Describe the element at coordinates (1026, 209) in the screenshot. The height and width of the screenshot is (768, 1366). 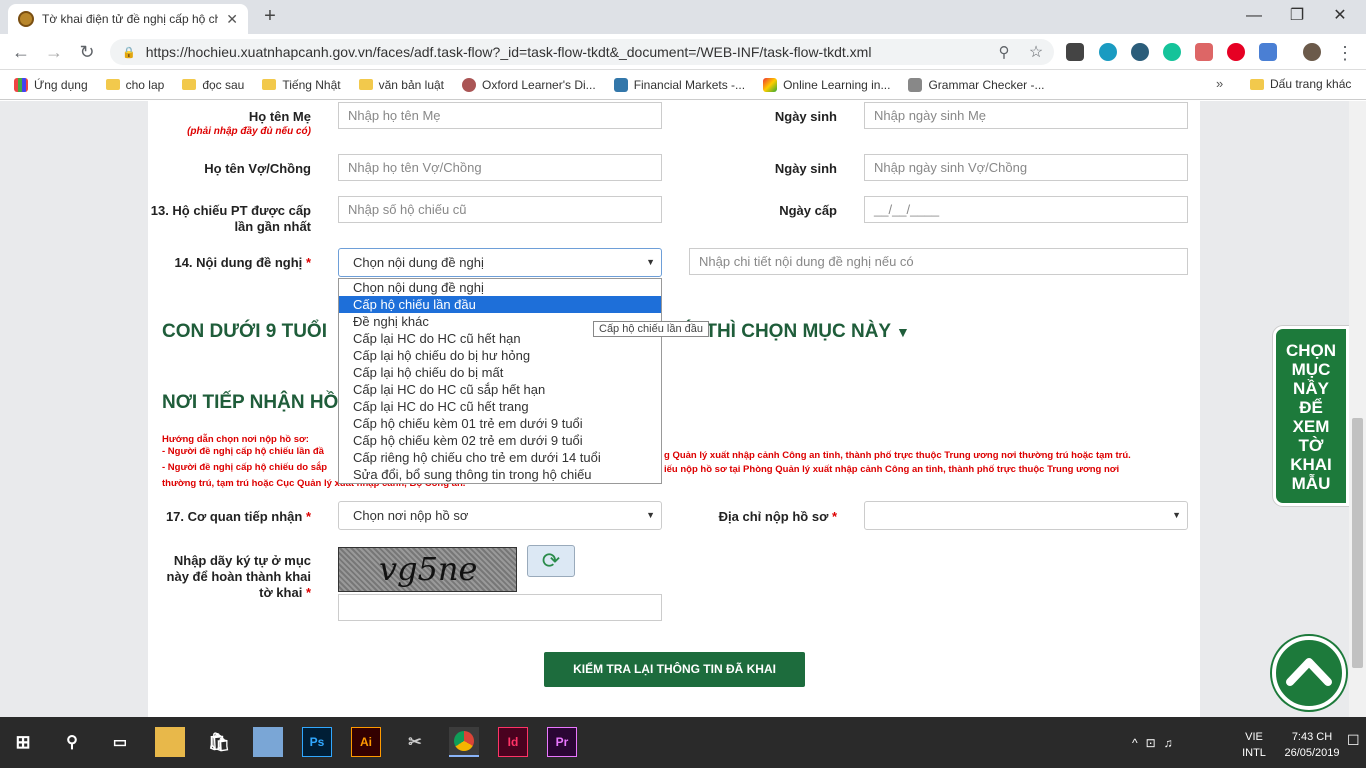
I see `issue-date-field: __/__/____` at that location.